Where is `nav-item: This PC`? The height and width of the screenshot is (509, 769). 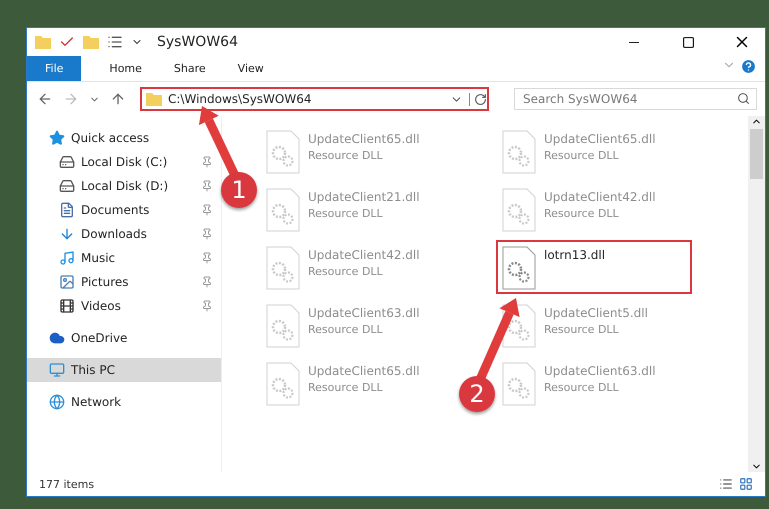 nav-item: This PC is located at coordinates (124, 370).